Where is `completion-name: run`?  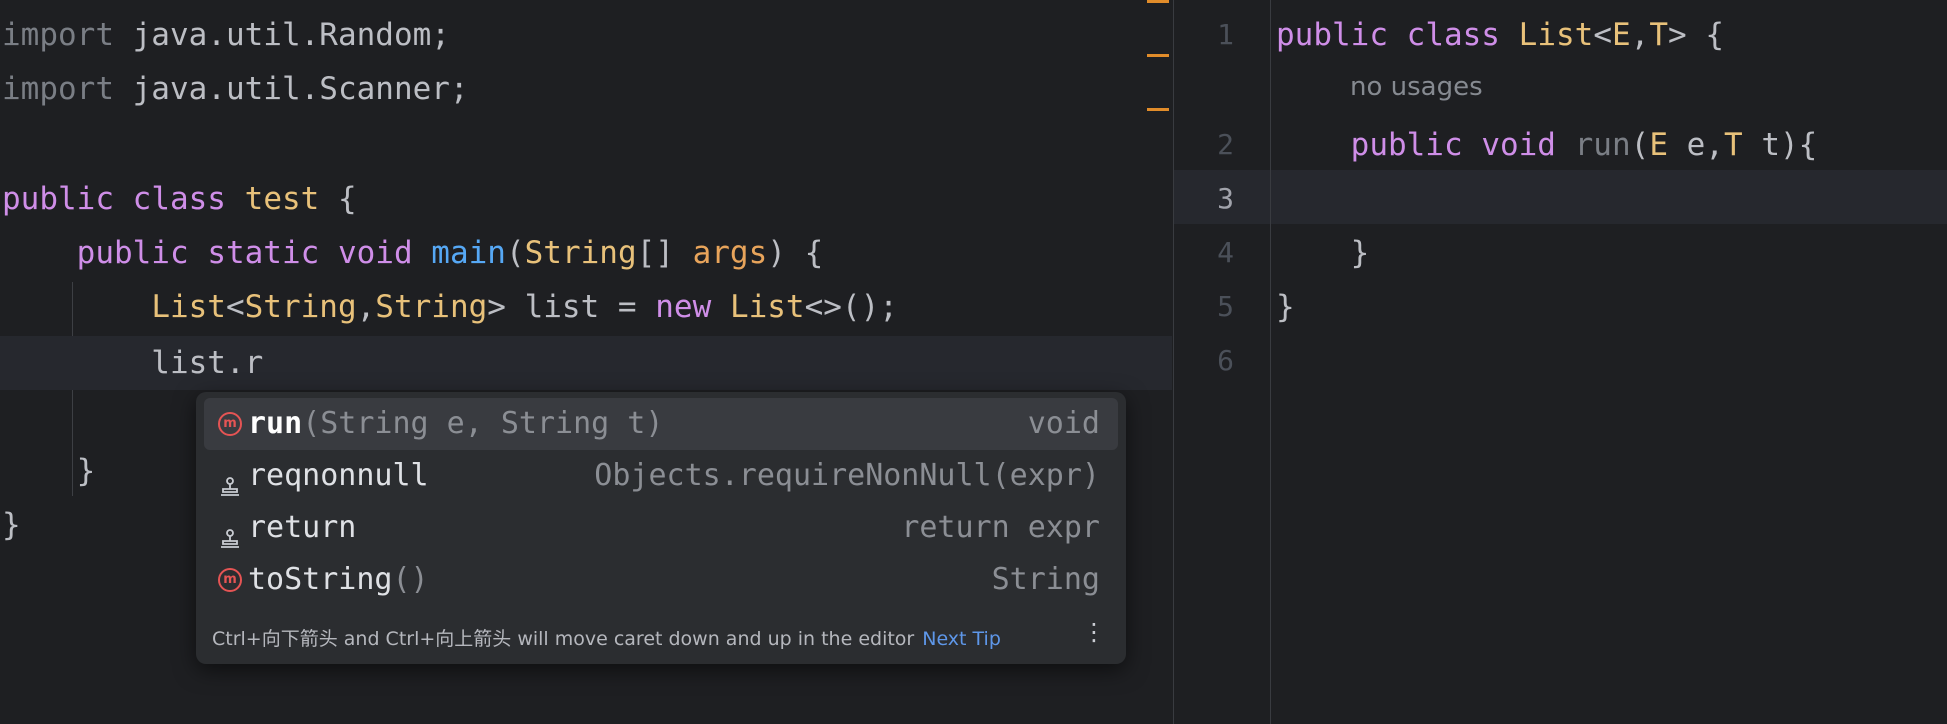
completion-name: run is located at coordinates (275, 423).